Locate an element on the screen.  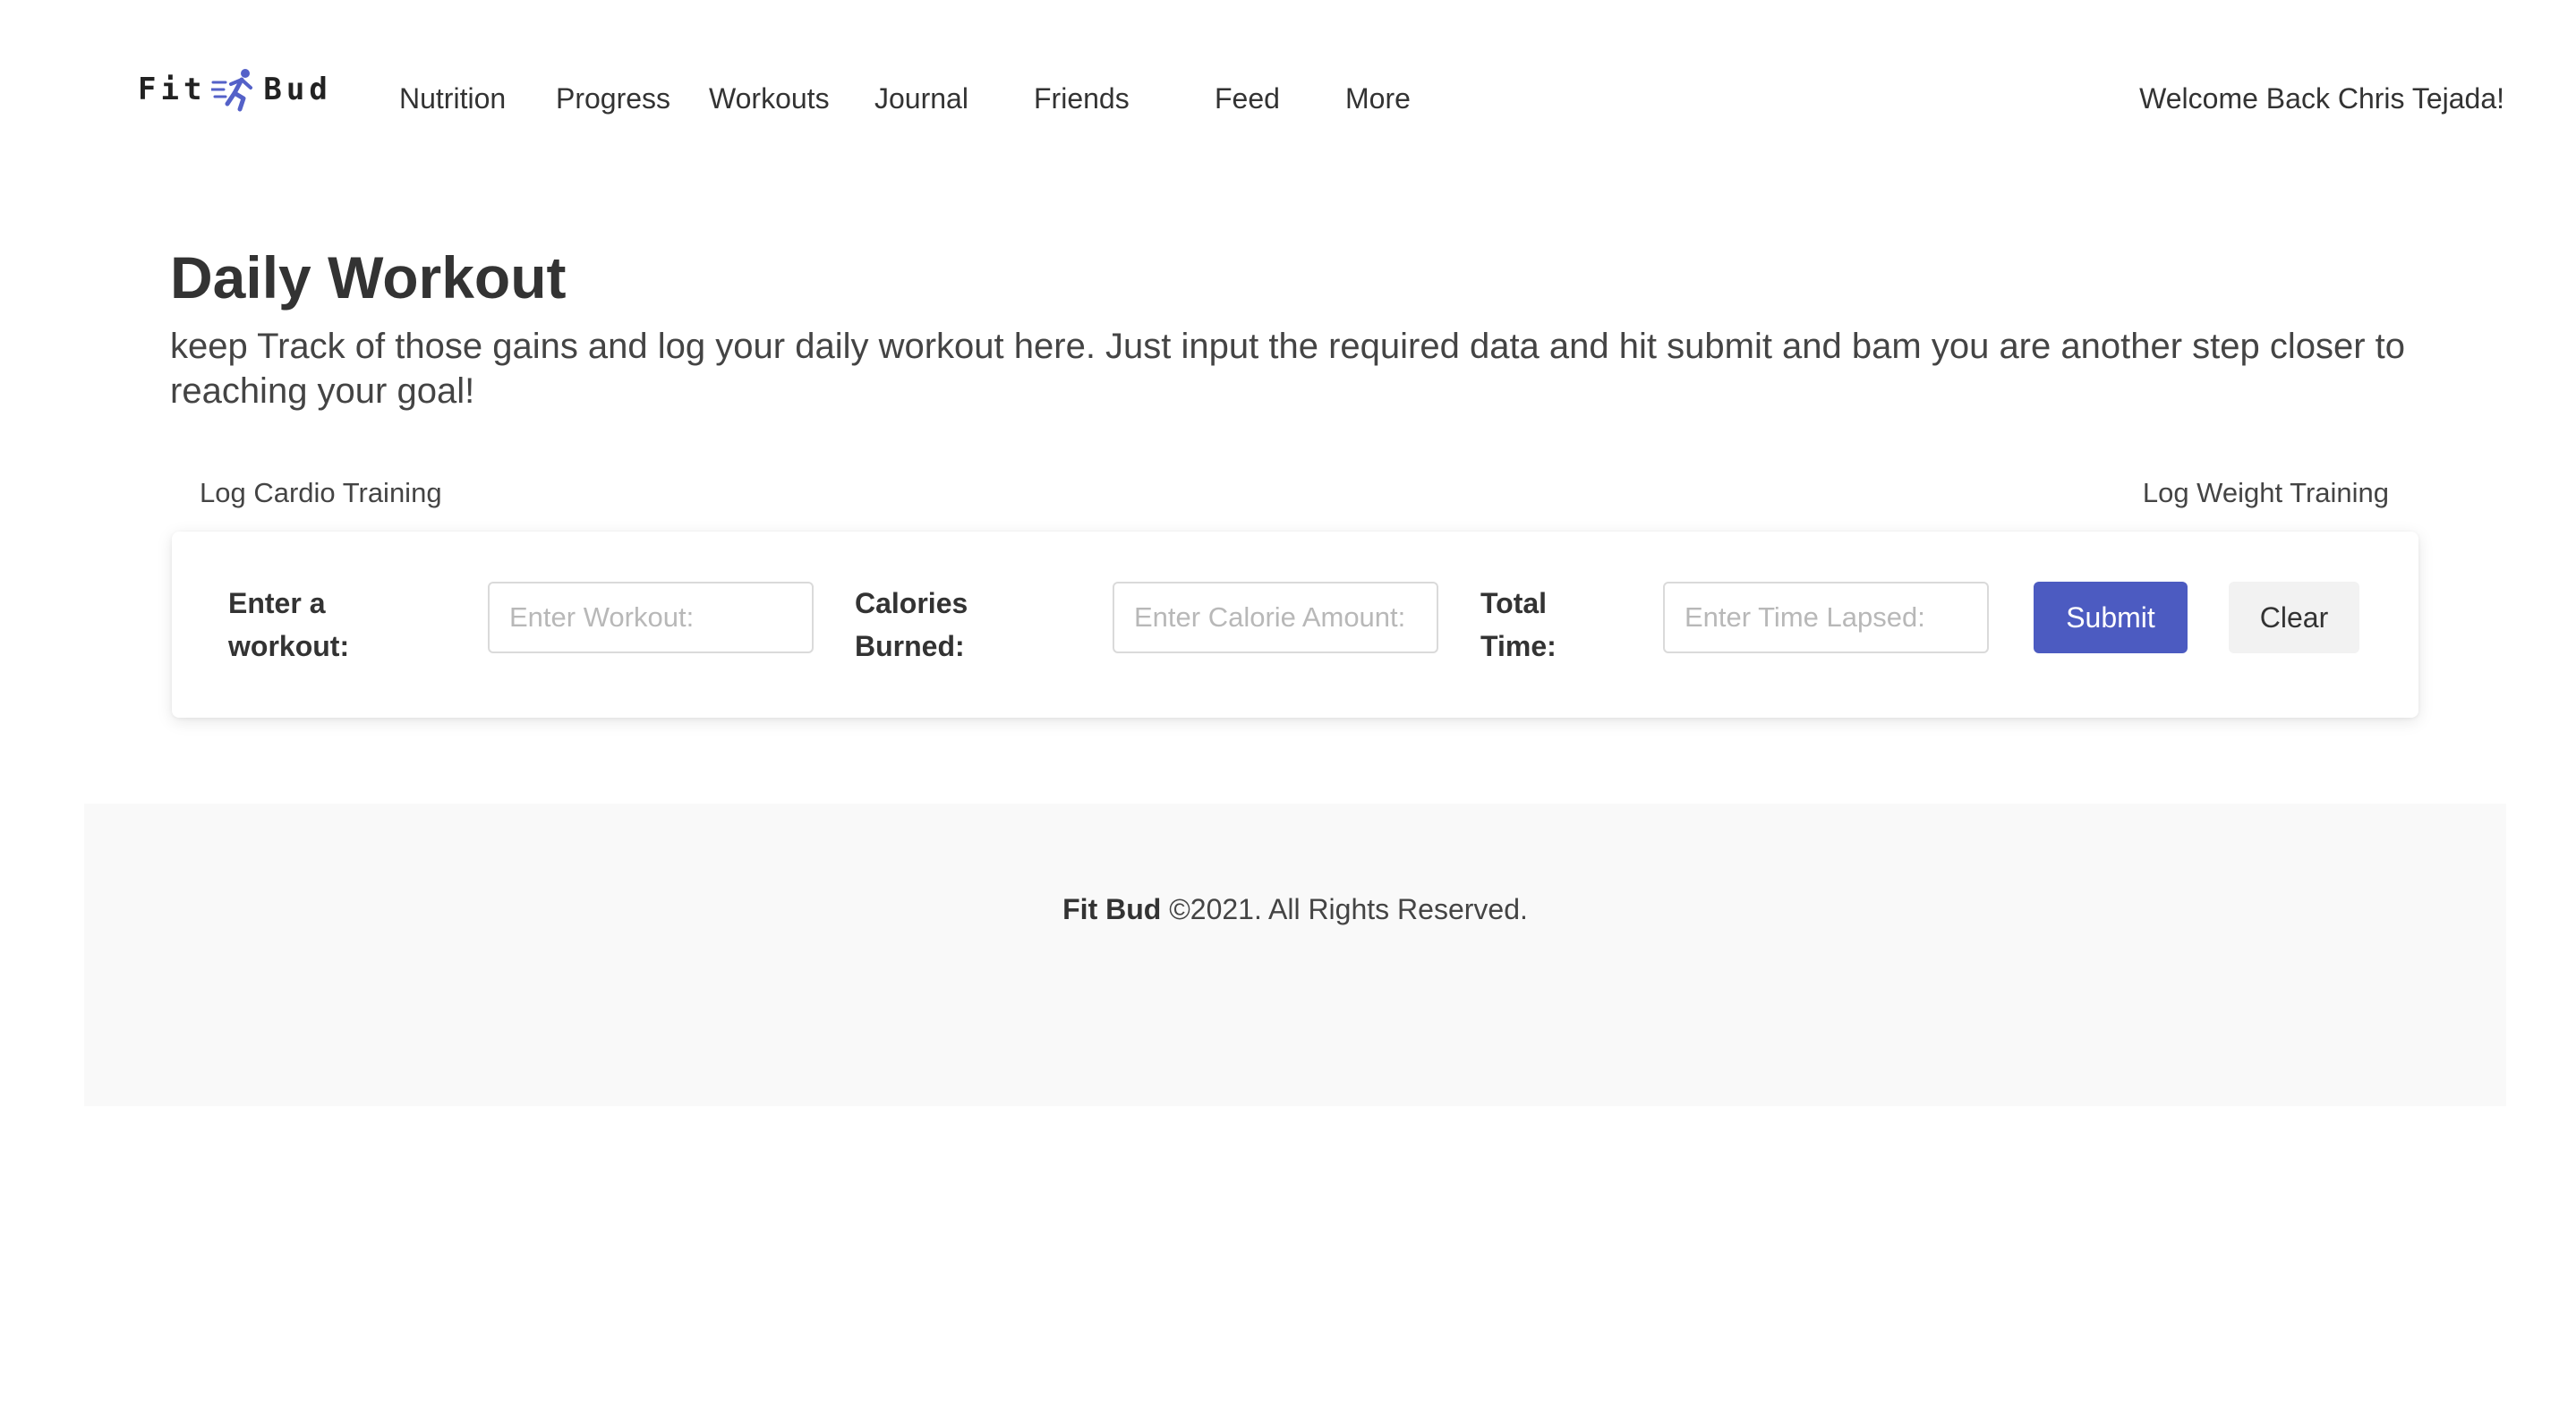
copyright-notice: Fit Bud ©2021. All Rights Reserved. is located at coordinates (1295, 909).